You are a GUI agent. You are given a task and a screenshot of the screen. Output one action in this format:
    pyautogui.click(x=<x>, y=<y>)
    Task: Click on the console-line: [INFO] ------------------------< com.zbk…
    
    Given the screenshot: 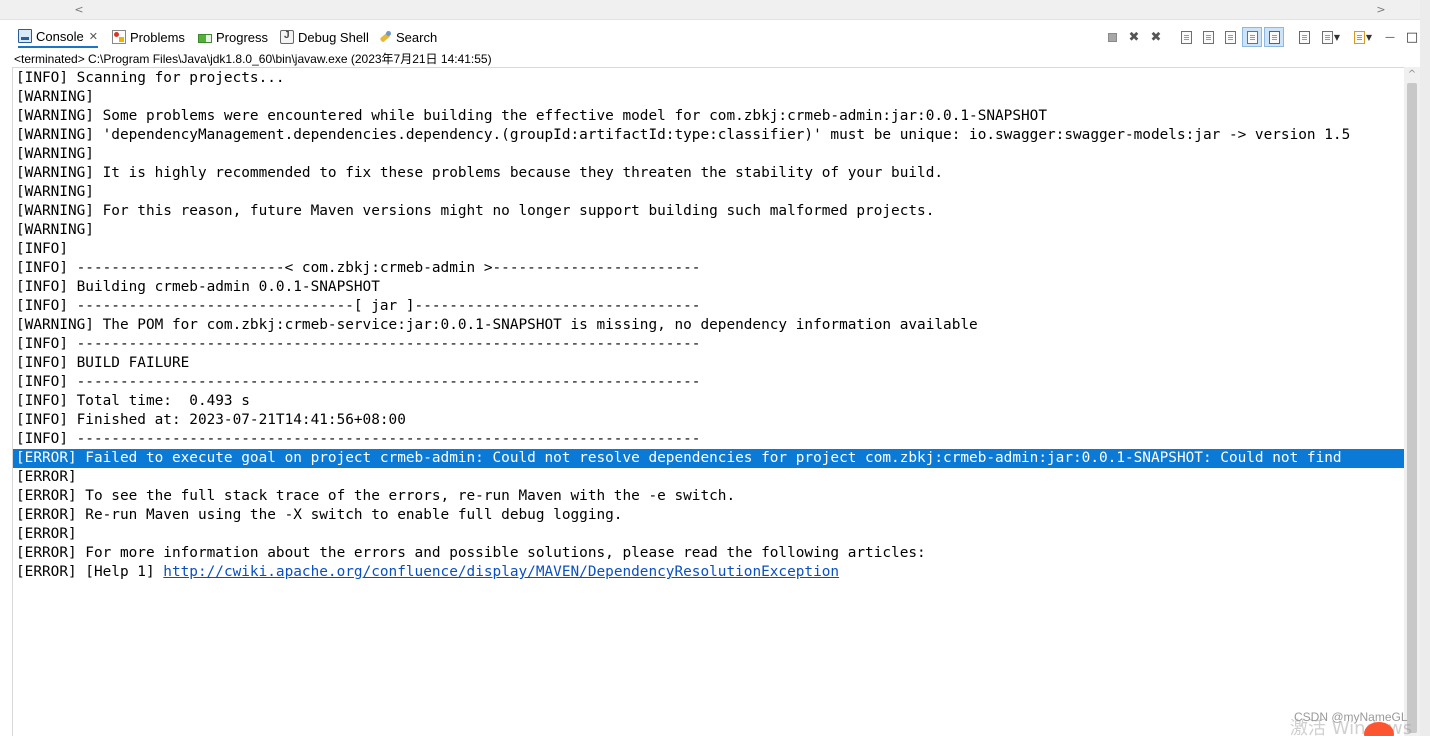 What is the action you would take?
    pyautogui.click(x=358, y=268)
    